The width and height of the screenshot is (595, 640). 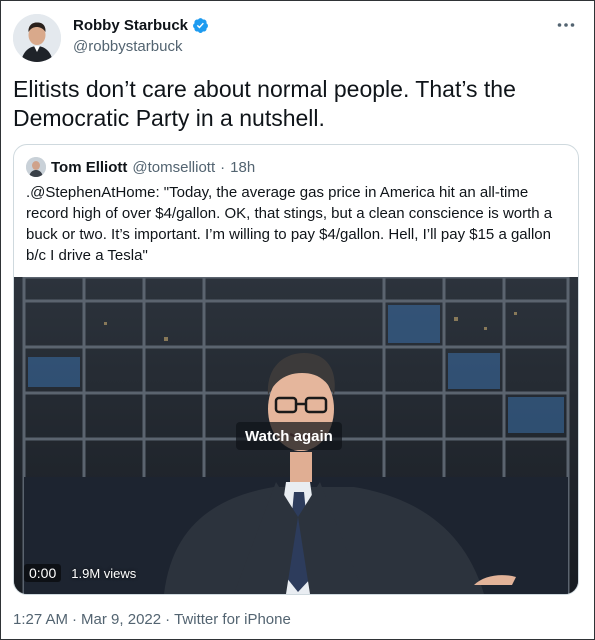 I want to click on tweet-time: 1:27 AM, so click(x=40, y=619).